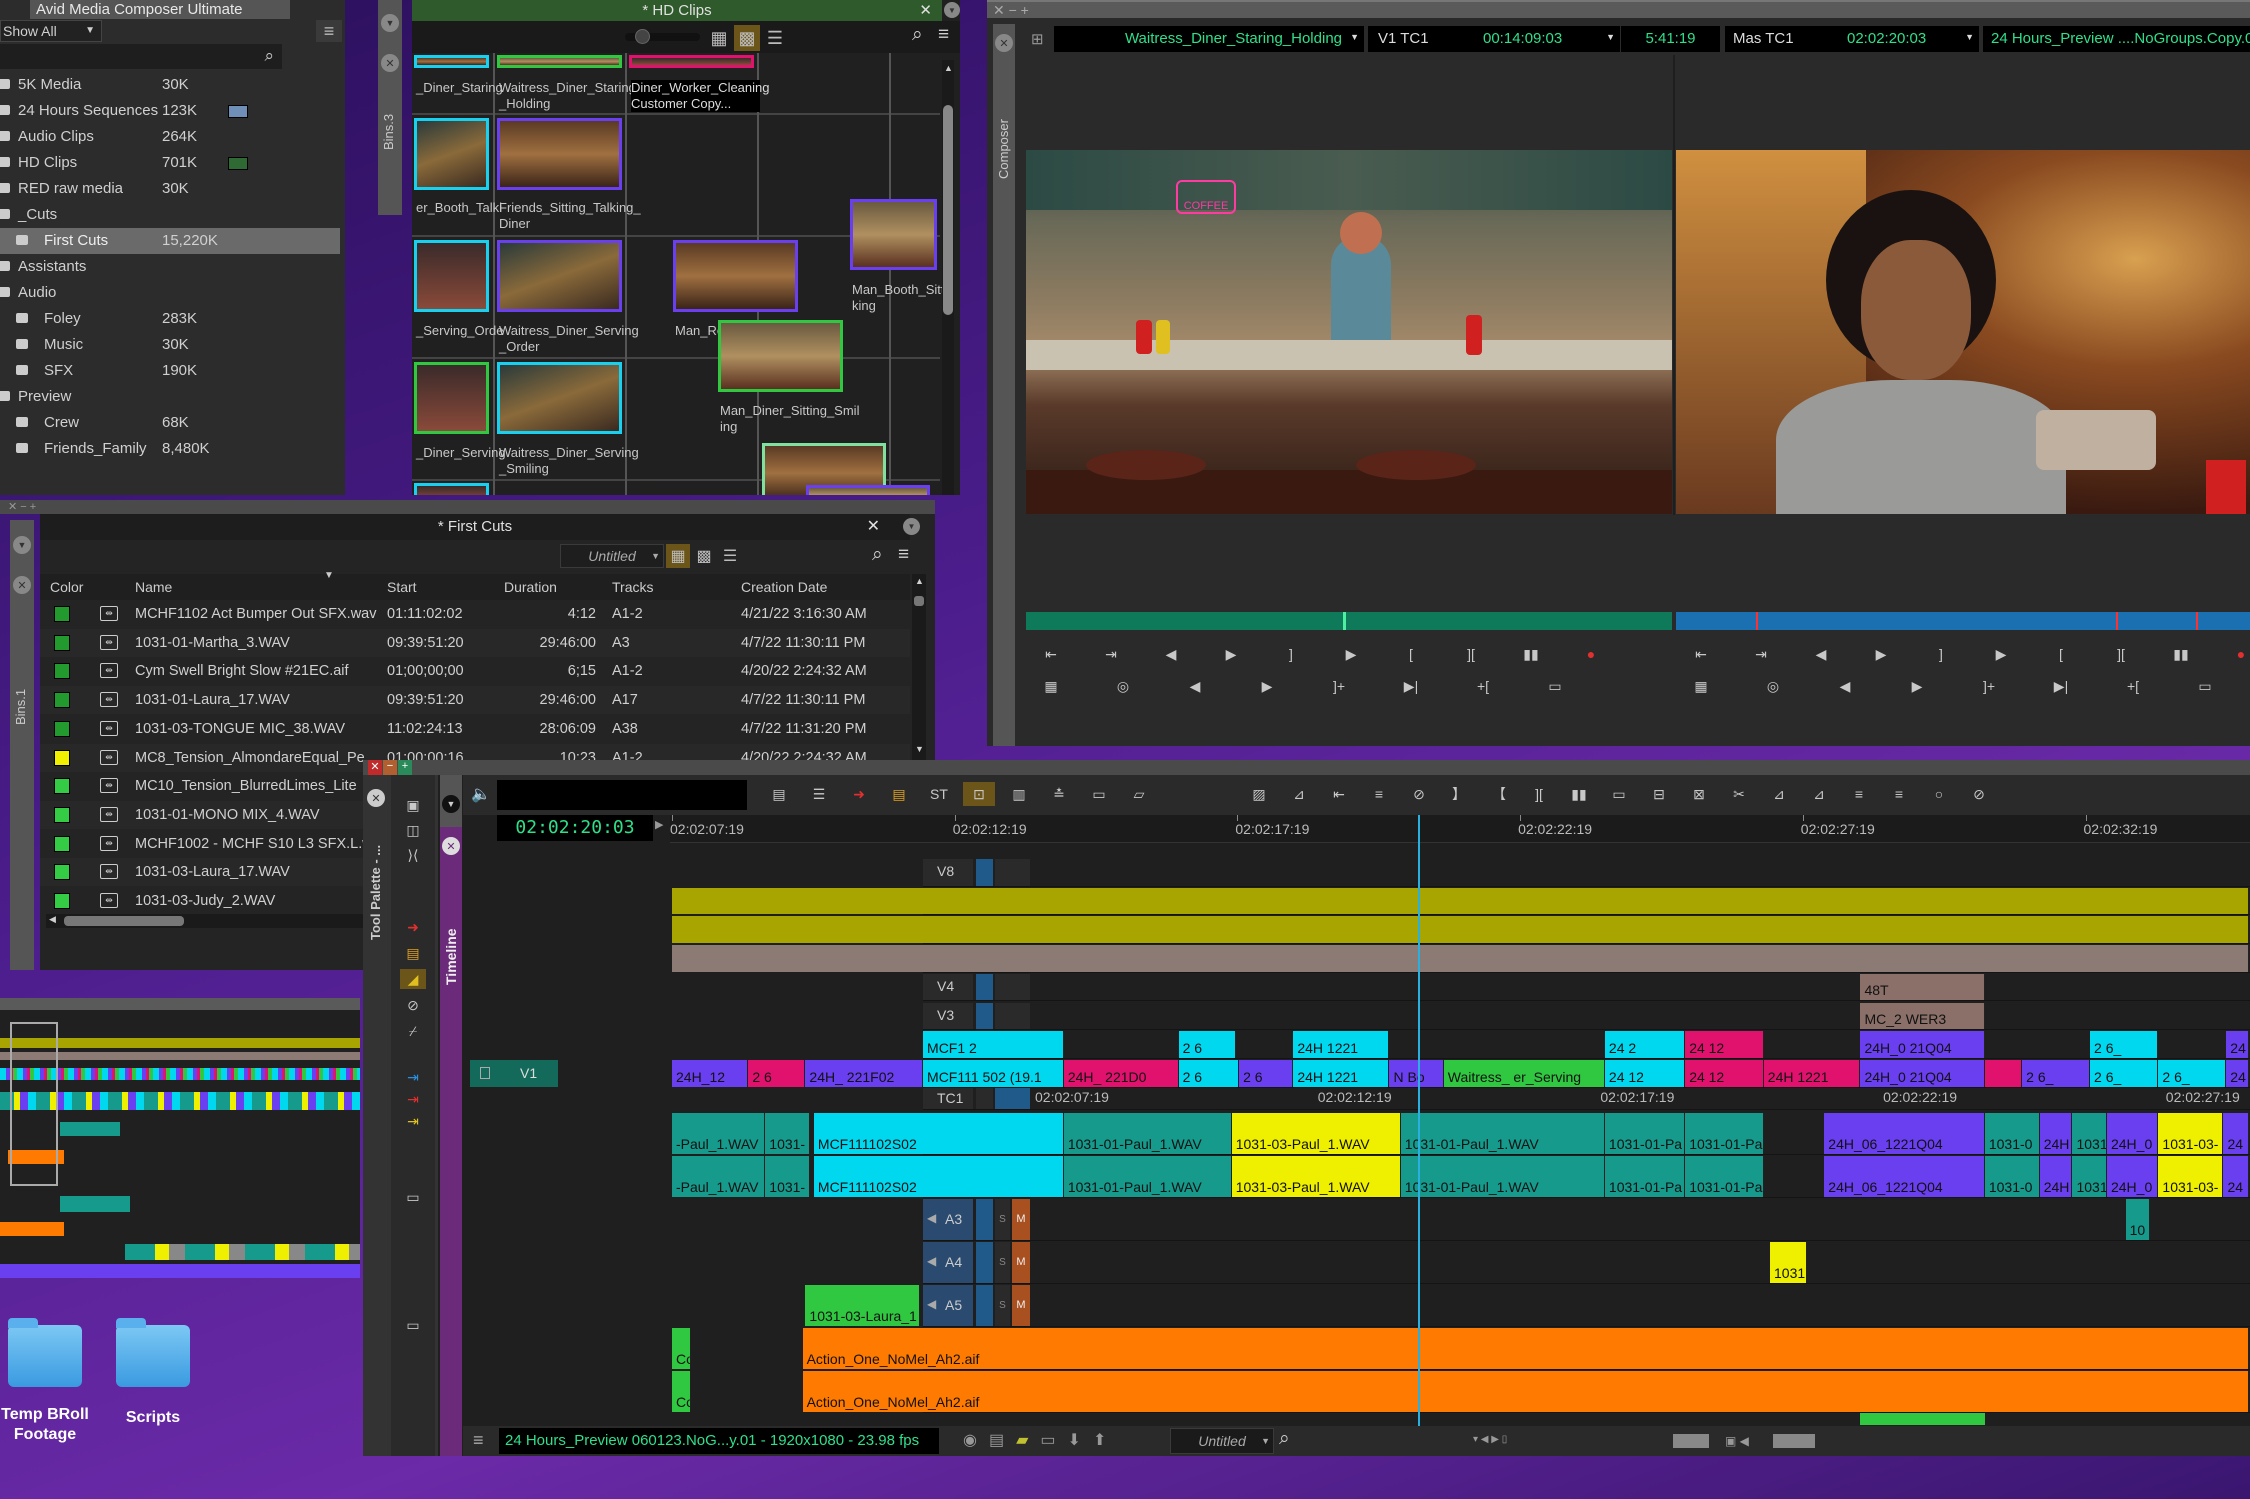  I want to click on timeline-clip: Waitress_ er_Serving, so click(1524, 1073).